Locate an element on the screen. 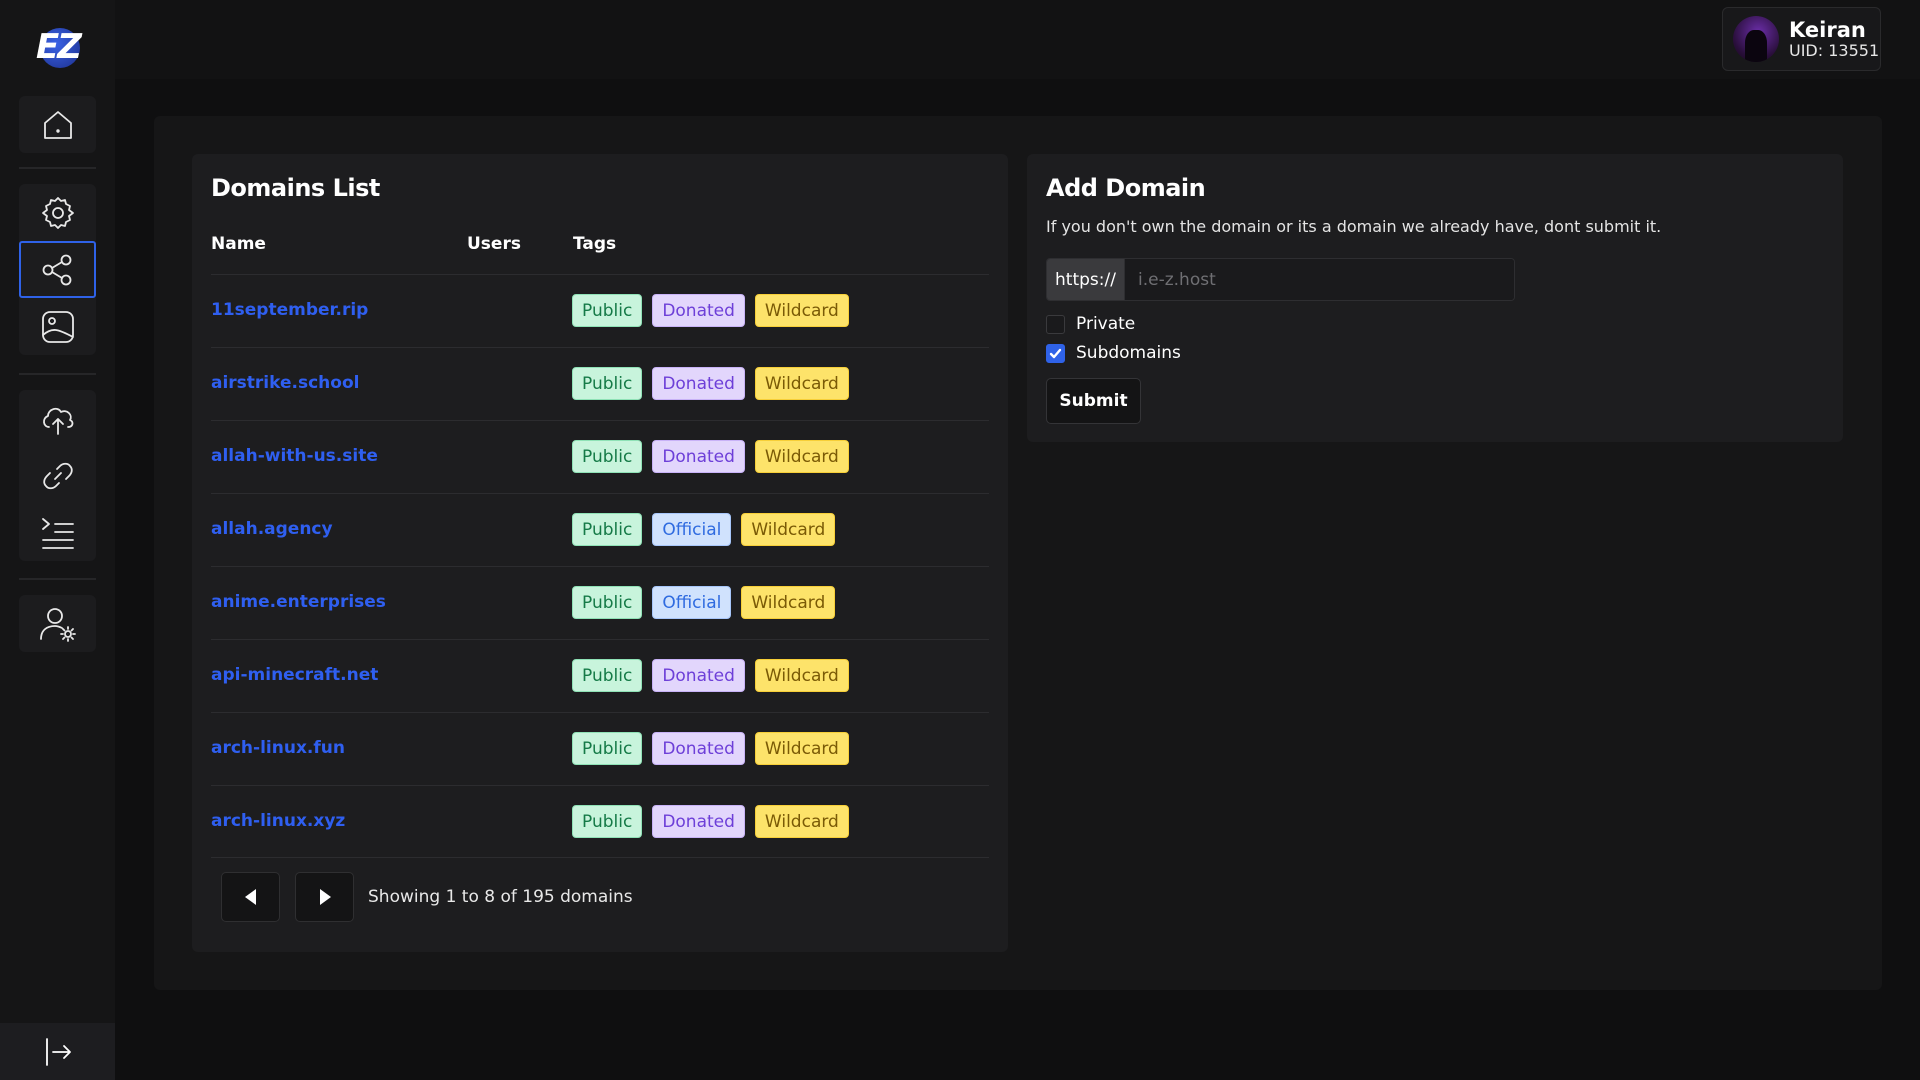  user-uid: UID: 13551 is located at coordinates (1834, 50).